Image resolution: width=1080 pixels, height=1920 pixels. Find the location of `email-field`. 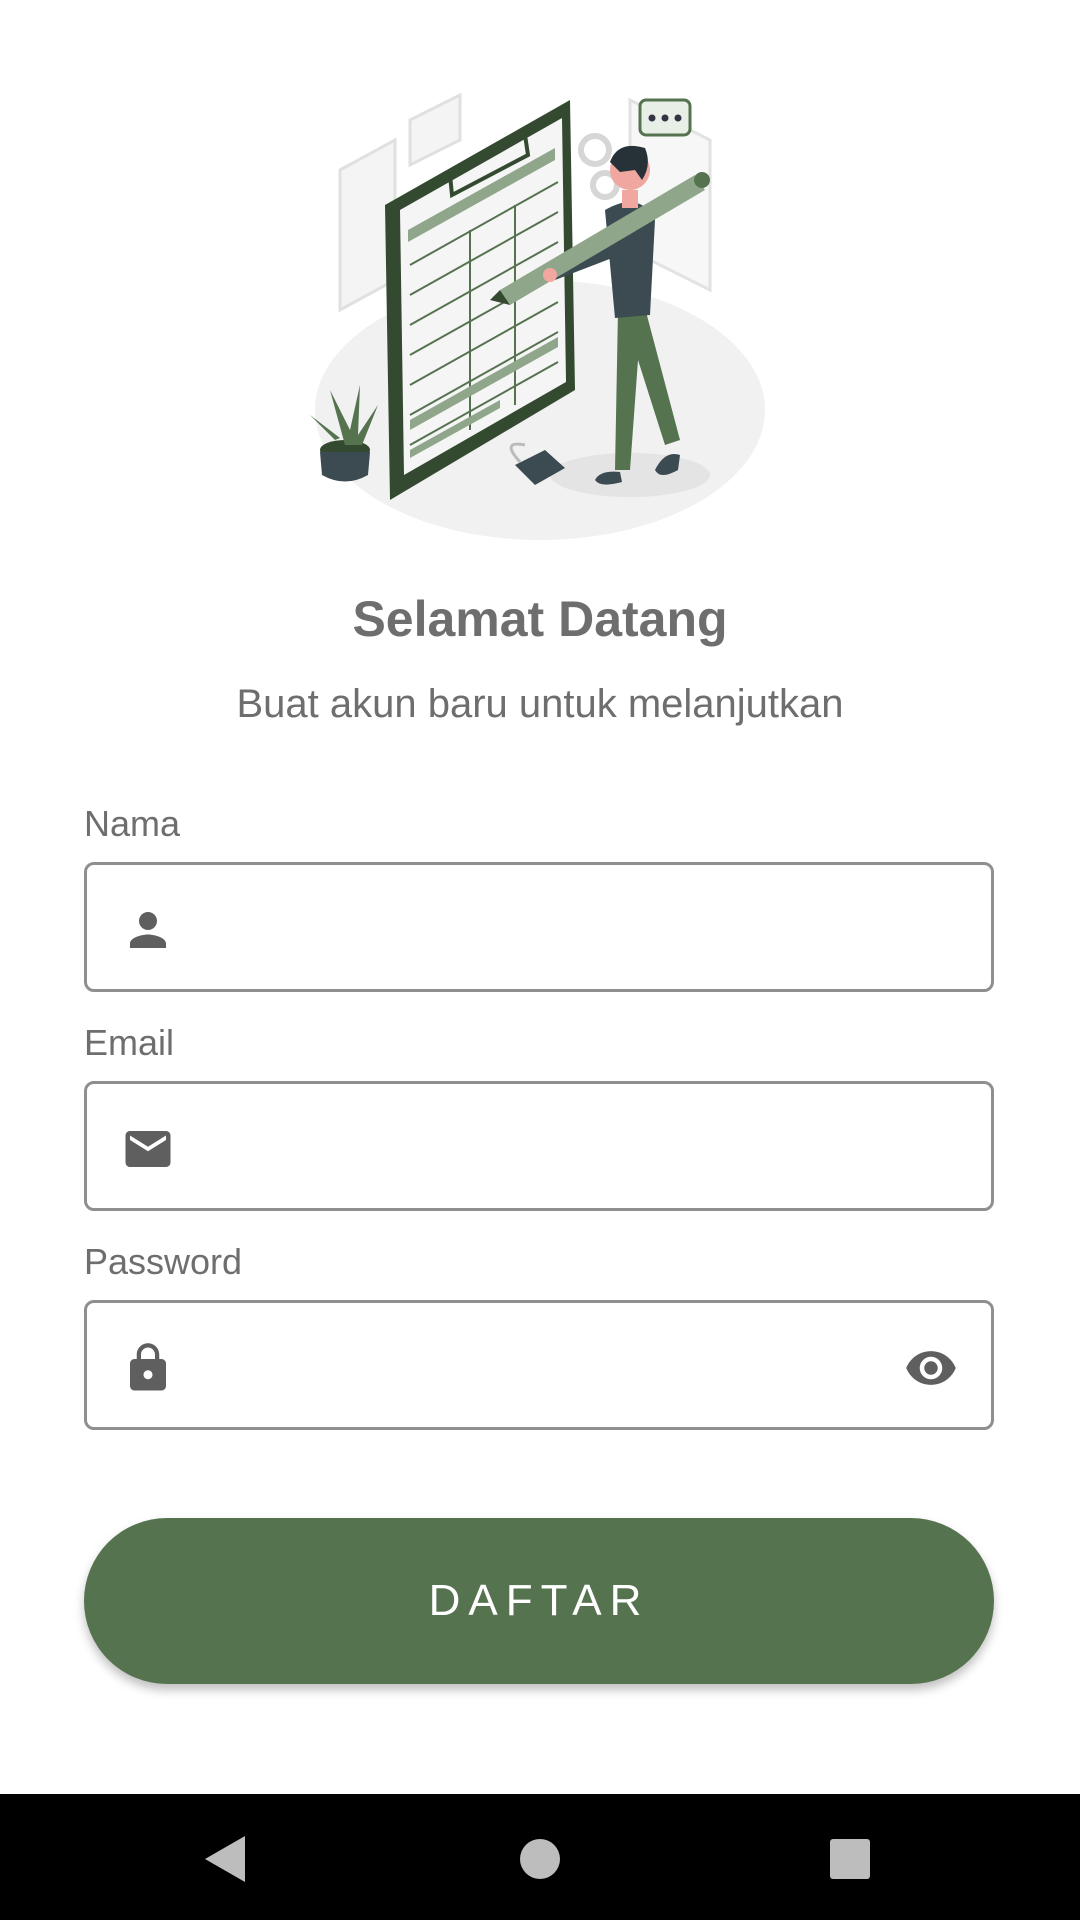

email-field is located at coordinates (539, 1146).